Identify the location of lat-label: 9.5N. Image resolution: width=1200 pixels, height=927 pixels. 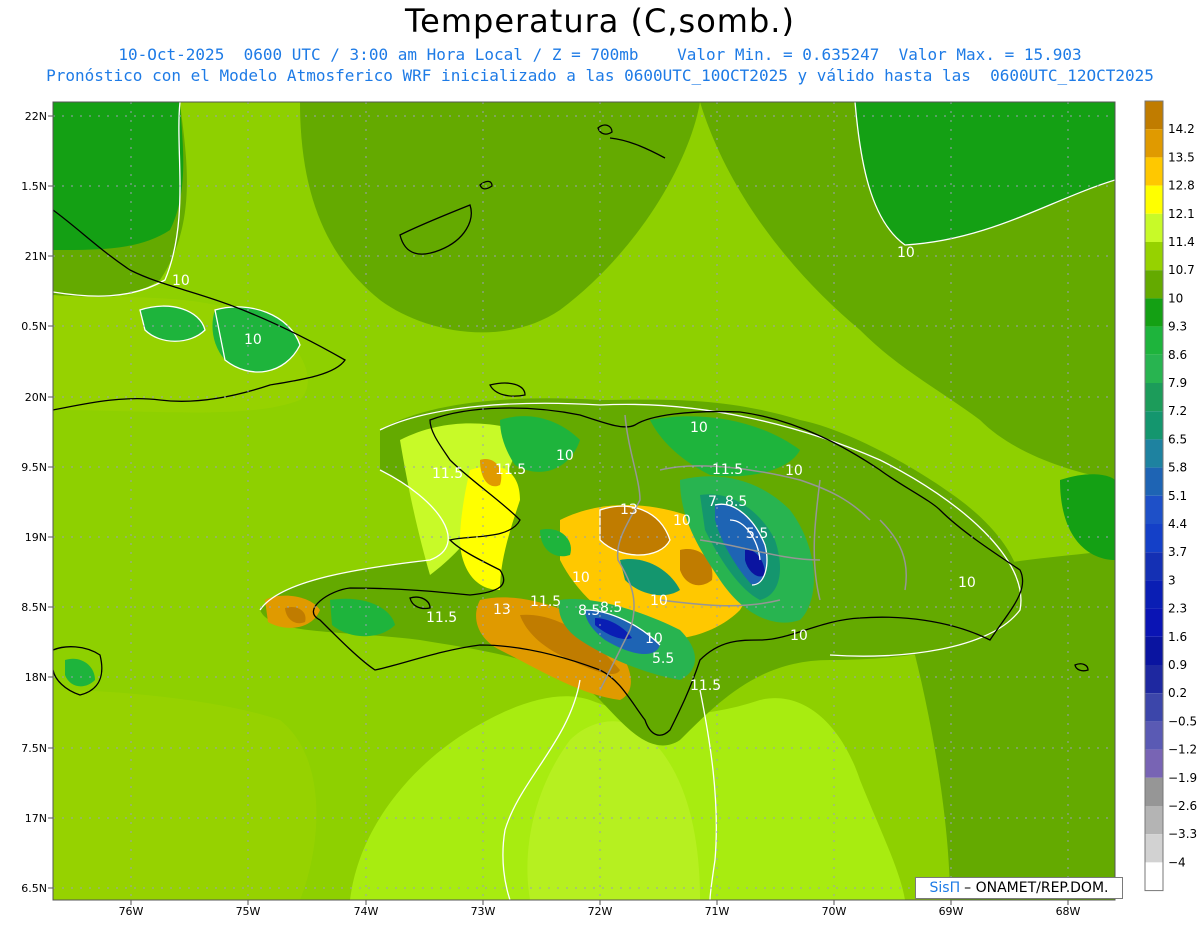
(34, 467).